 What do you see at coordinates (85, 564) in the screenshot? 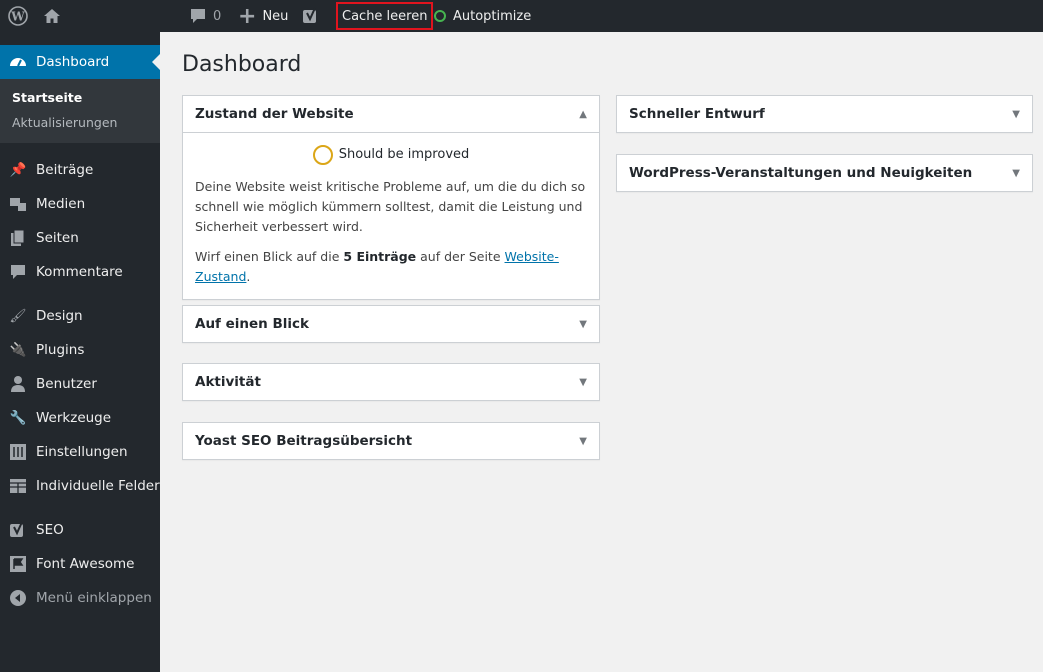
I see `sidebar-item-label: Font Awesome` at bounding box center [85, 564].